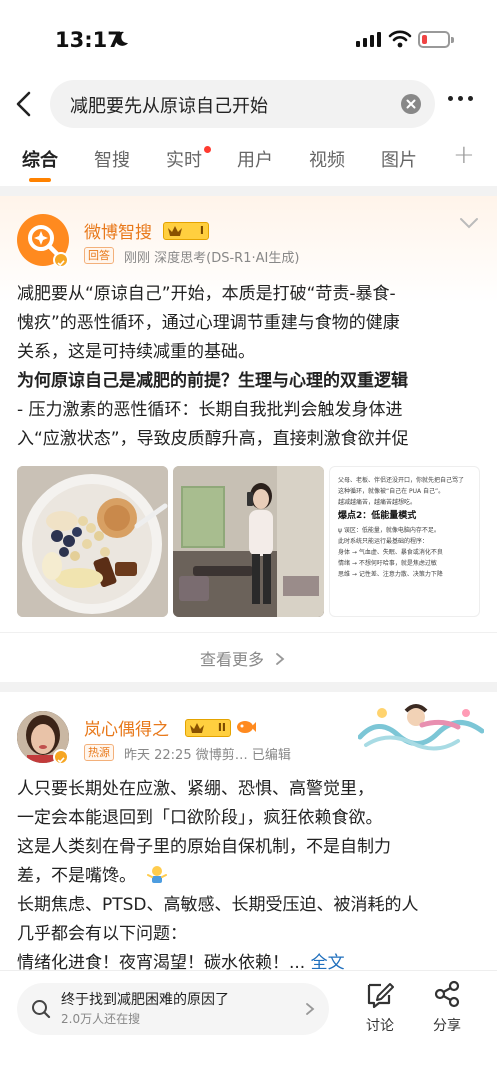 The width and height of the screenshot is (497, 1080). Describe the element at coordinates (399, 159) in the screenshot. I see `tab-images: 图片` at that location.